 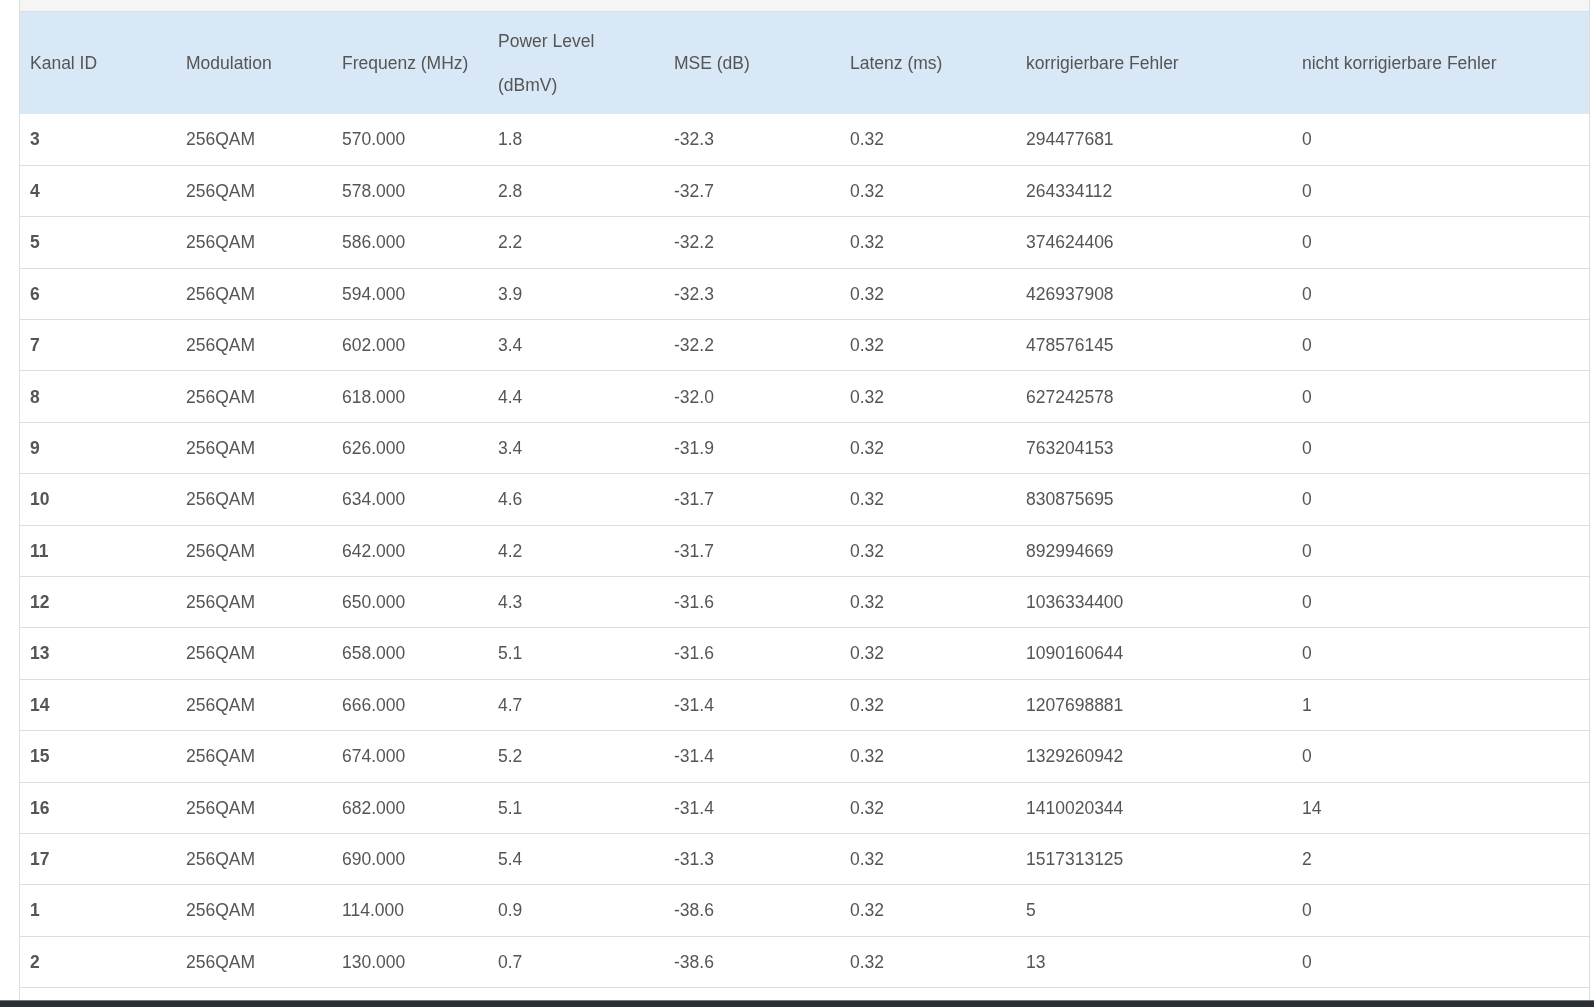 I want to click on table-cell: 12, so click(x=98, y=602).